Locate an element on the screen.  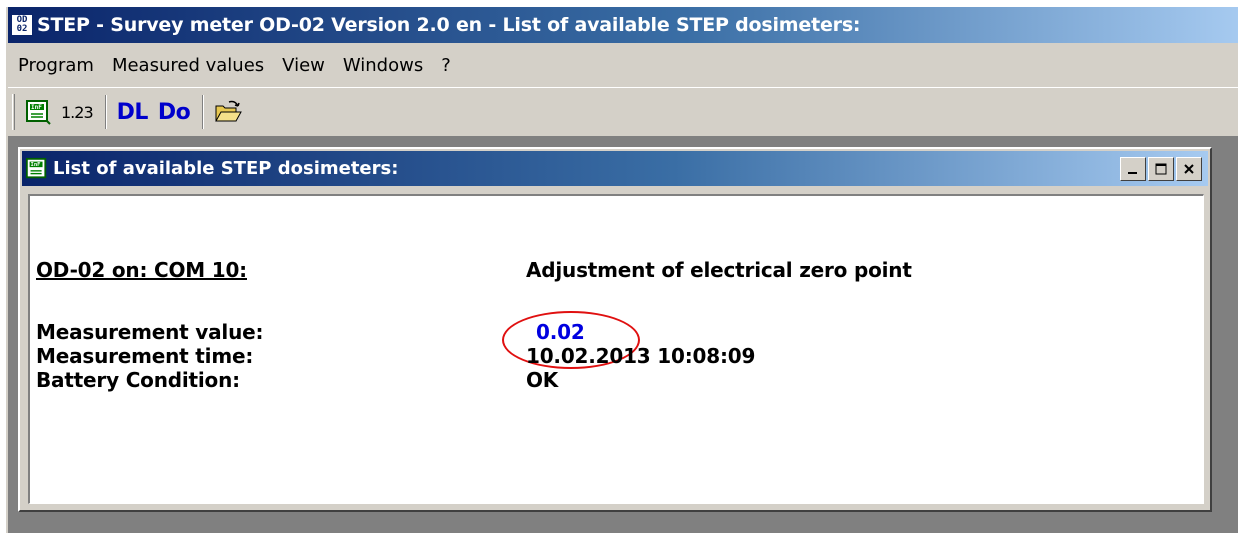
open-button is located at coordinates (228, 112).